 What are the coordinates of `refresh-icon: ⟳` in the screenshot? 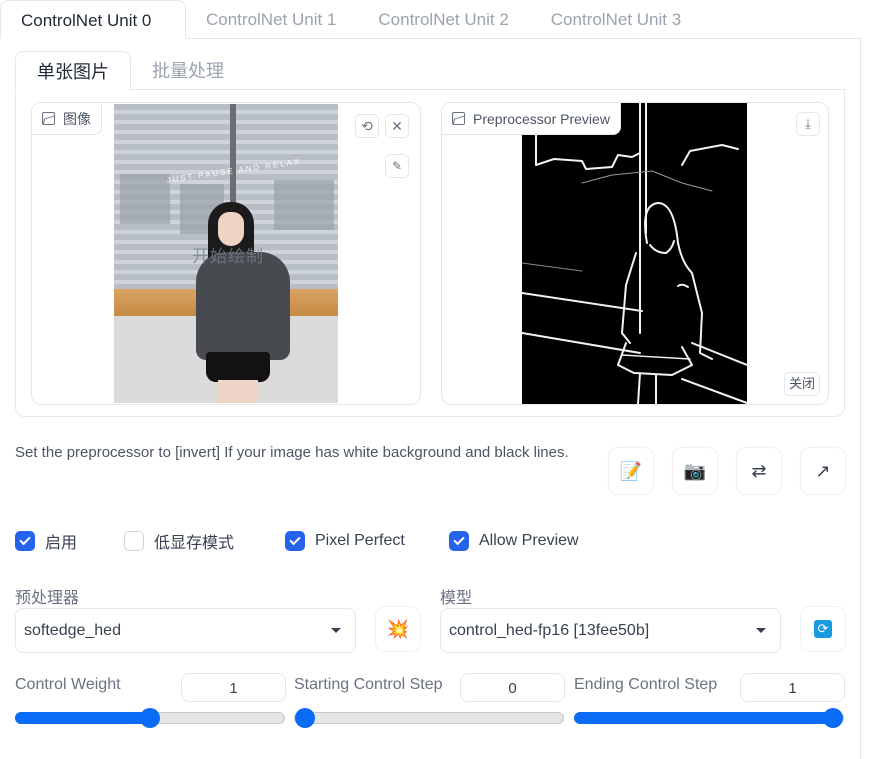 It's located at (823, 629).